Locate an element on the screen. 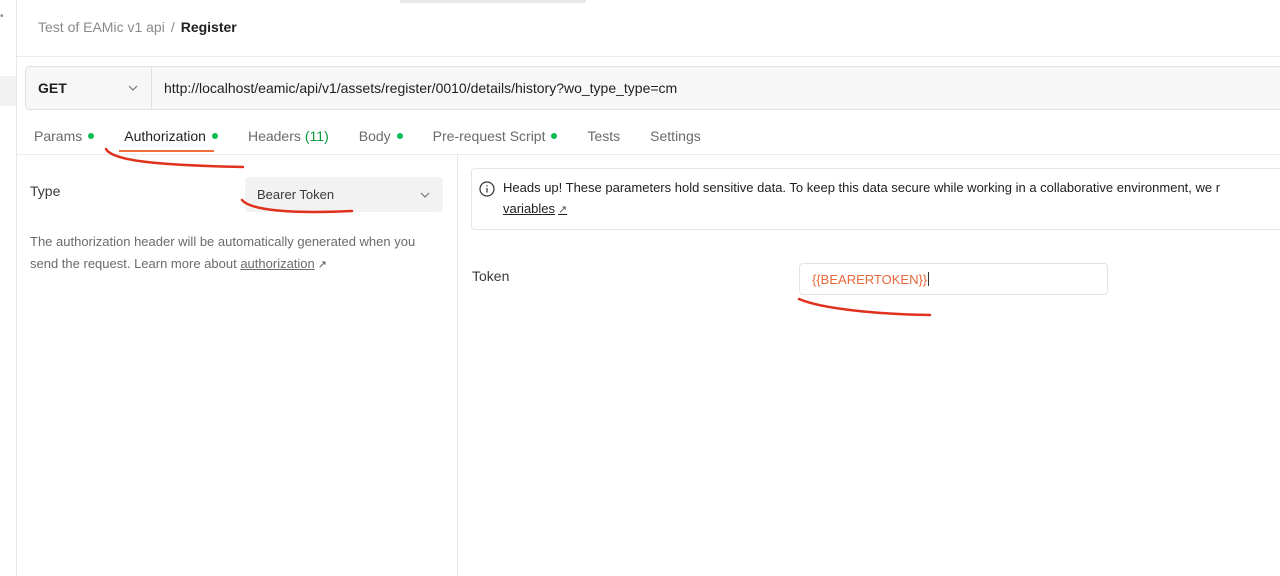 Image resolution: width=1280 pixels, height=576 pixels. auth-type-label: Type is located at coordinates (45, 191).